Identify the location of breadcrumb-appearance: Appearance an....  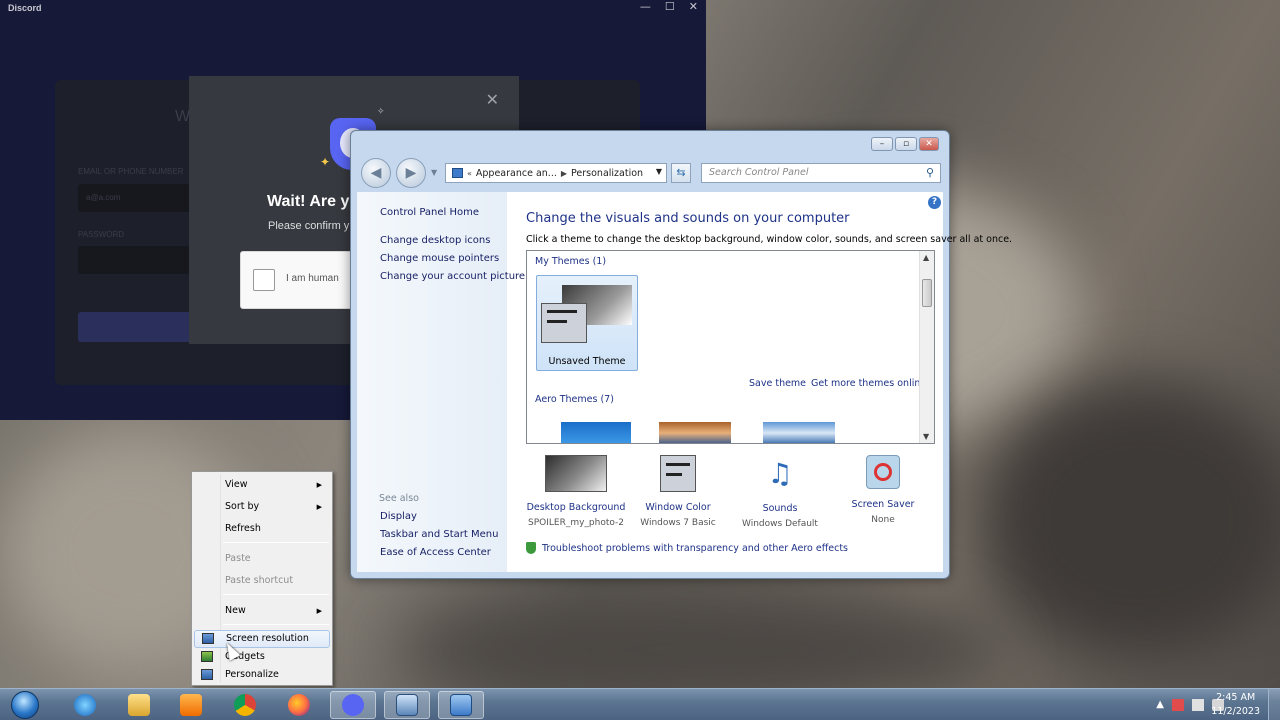
(516, 173).